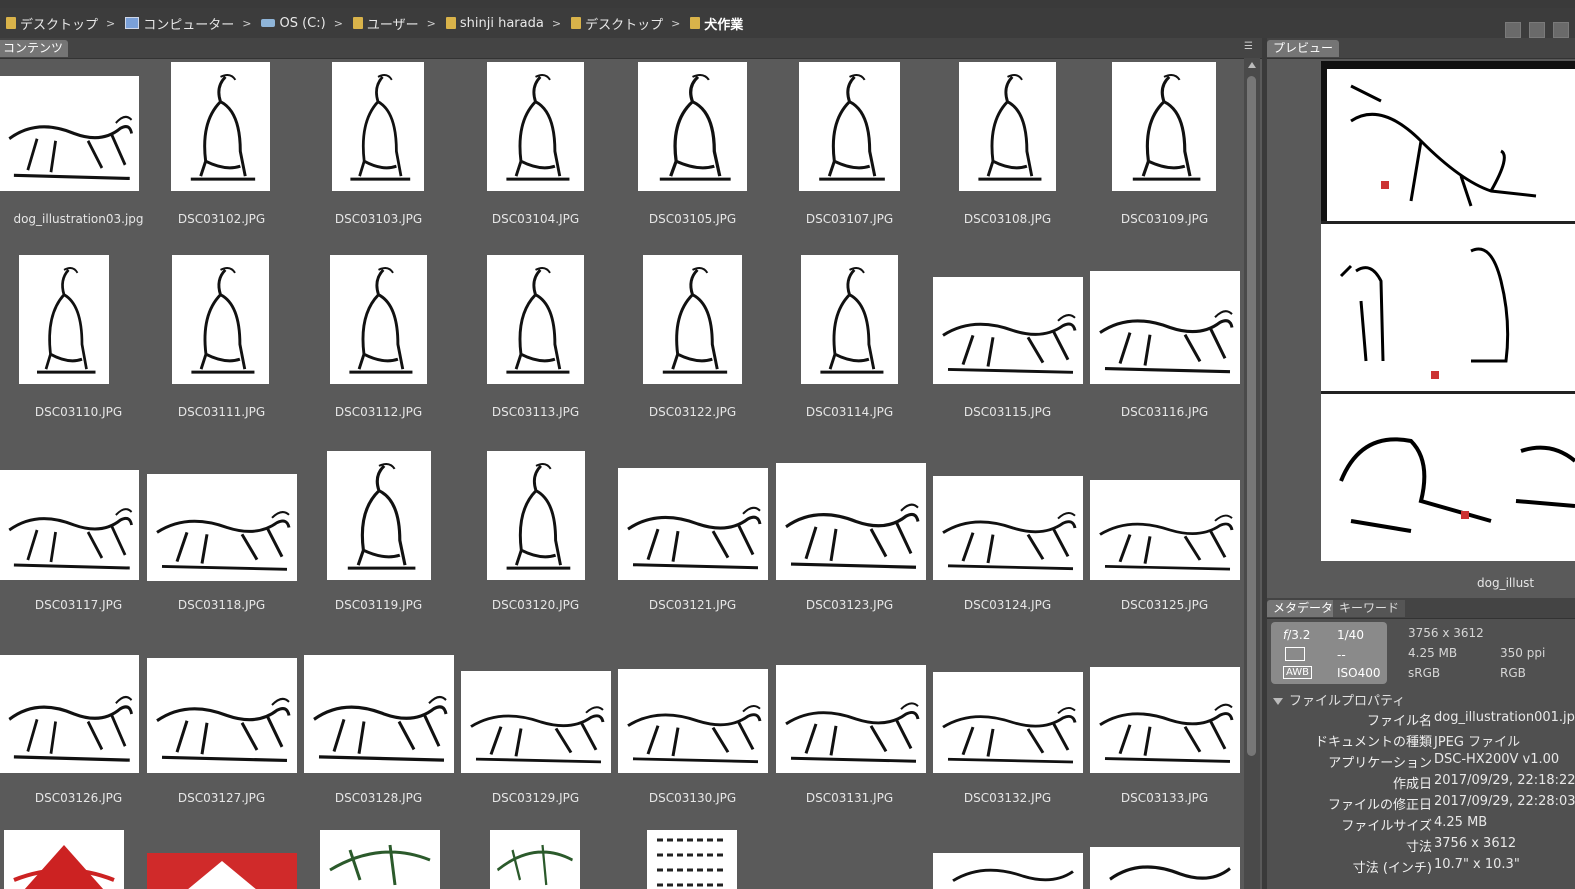 The height and width of the screenshot is (889, 1575). What do you see at coordinates (187, 23) in the screenshot?
I see `breadcrumb-computer: コンピューター >` at bounding box center [187, 23].